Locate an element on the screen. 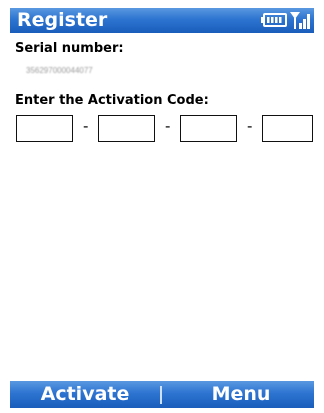  signal-icon is located at coordinates (300, 20).